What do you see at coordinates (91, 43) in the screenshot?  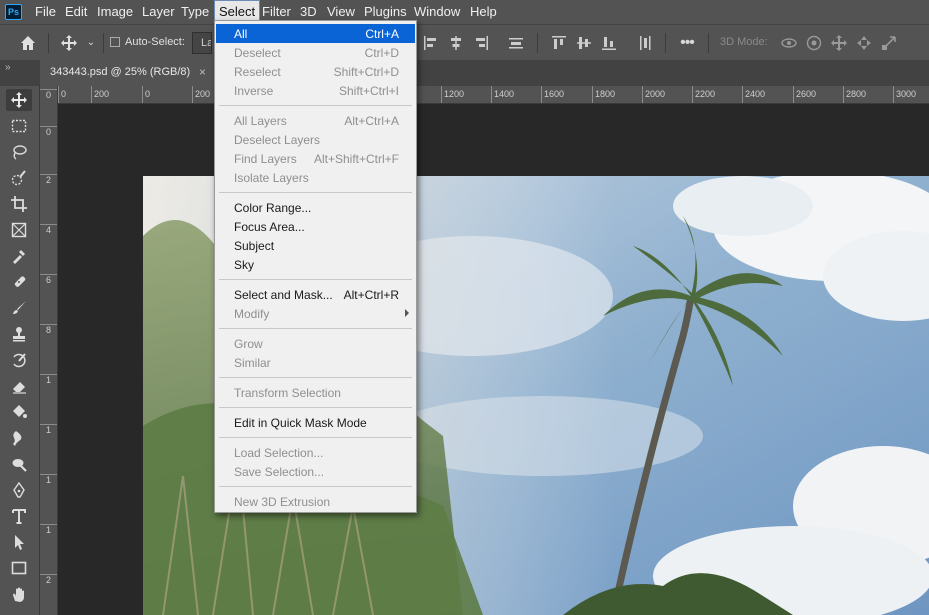 I see `chevron-down-icon: ⌄` at bounding box center [91, 43].